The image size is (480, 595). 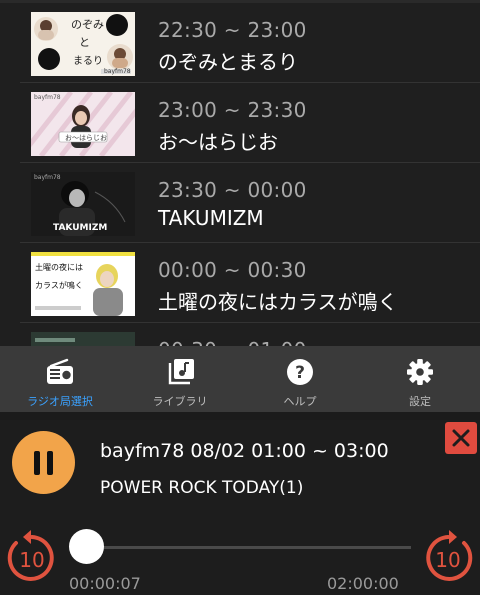 What do you see at coordinates (43, 462) in the screenshot?
I see `pause-button` at bounding box center [43, 462].